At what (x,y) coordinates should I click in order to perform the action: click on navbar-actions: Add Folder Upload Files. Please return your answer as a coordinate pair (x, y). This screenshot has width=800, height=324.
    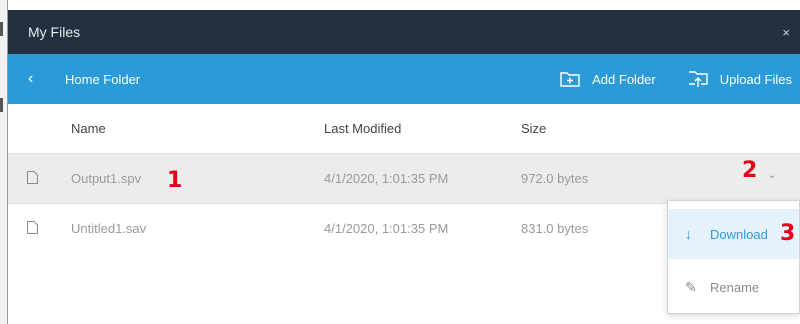
    Looking at the image, I should click on (680, 79).